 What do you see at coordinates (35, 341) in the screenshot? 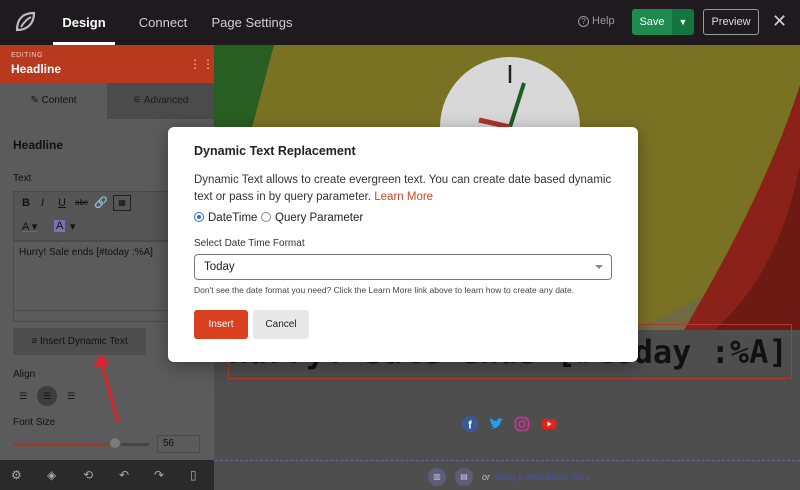
I see `dynamic-text-icon: ≡` at bounding box center [35, 341].